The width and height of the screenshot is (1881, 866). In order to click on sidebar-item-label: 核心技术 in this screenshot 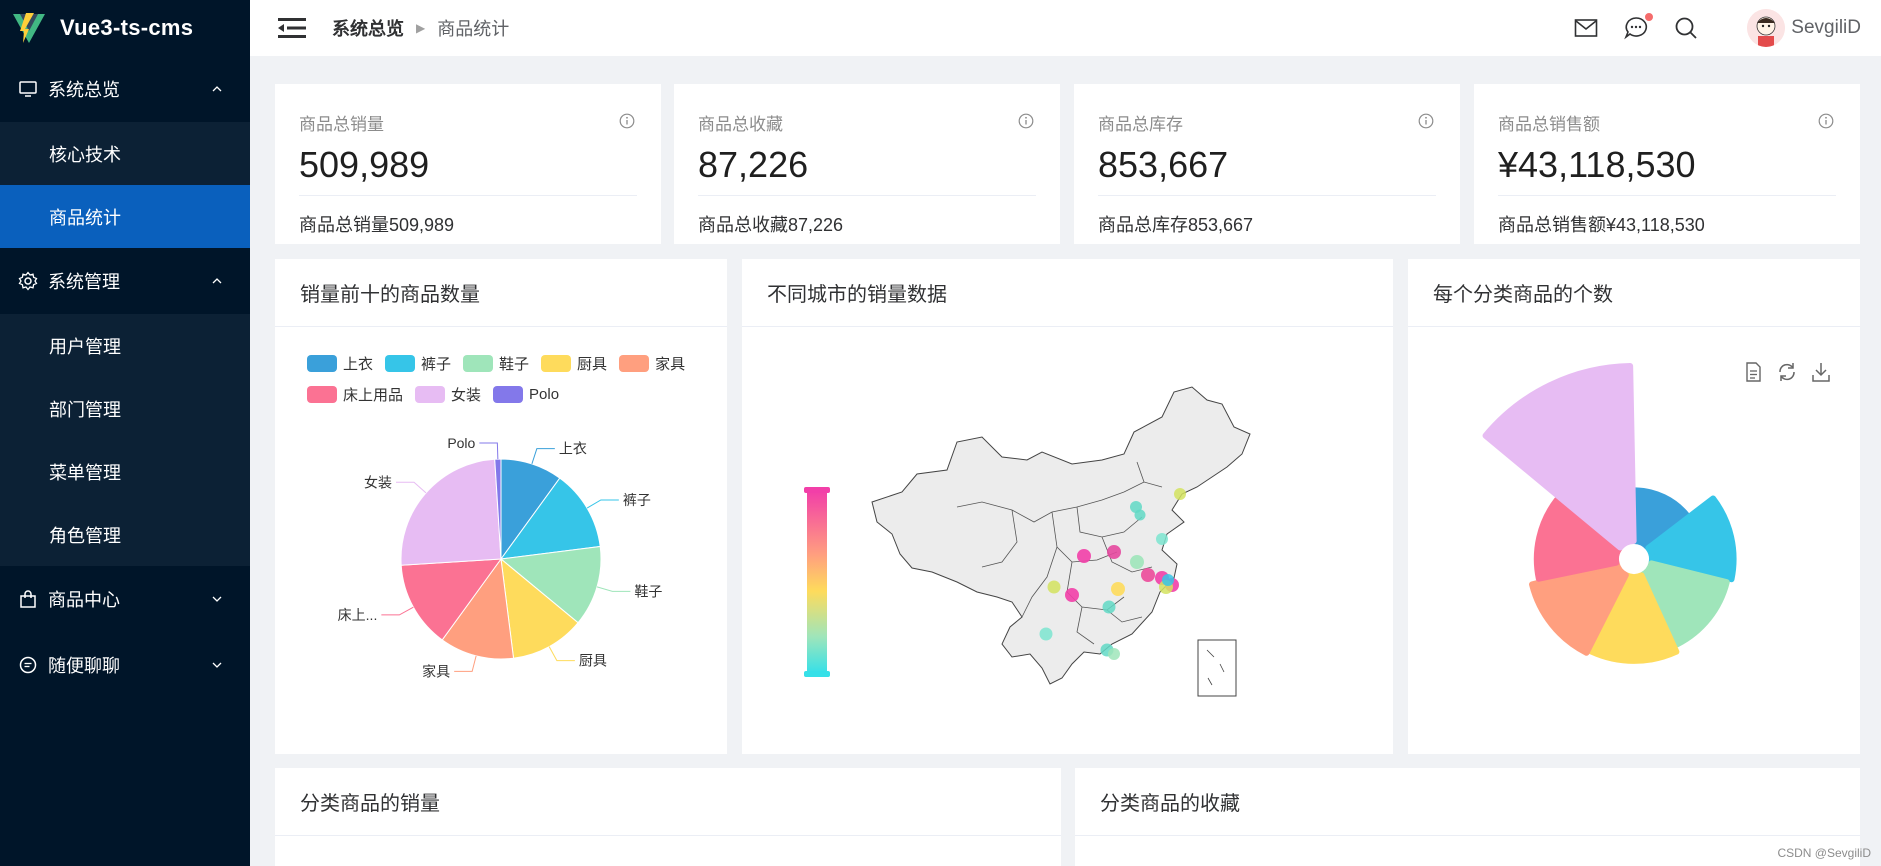, I will do `click(85, 154)`.